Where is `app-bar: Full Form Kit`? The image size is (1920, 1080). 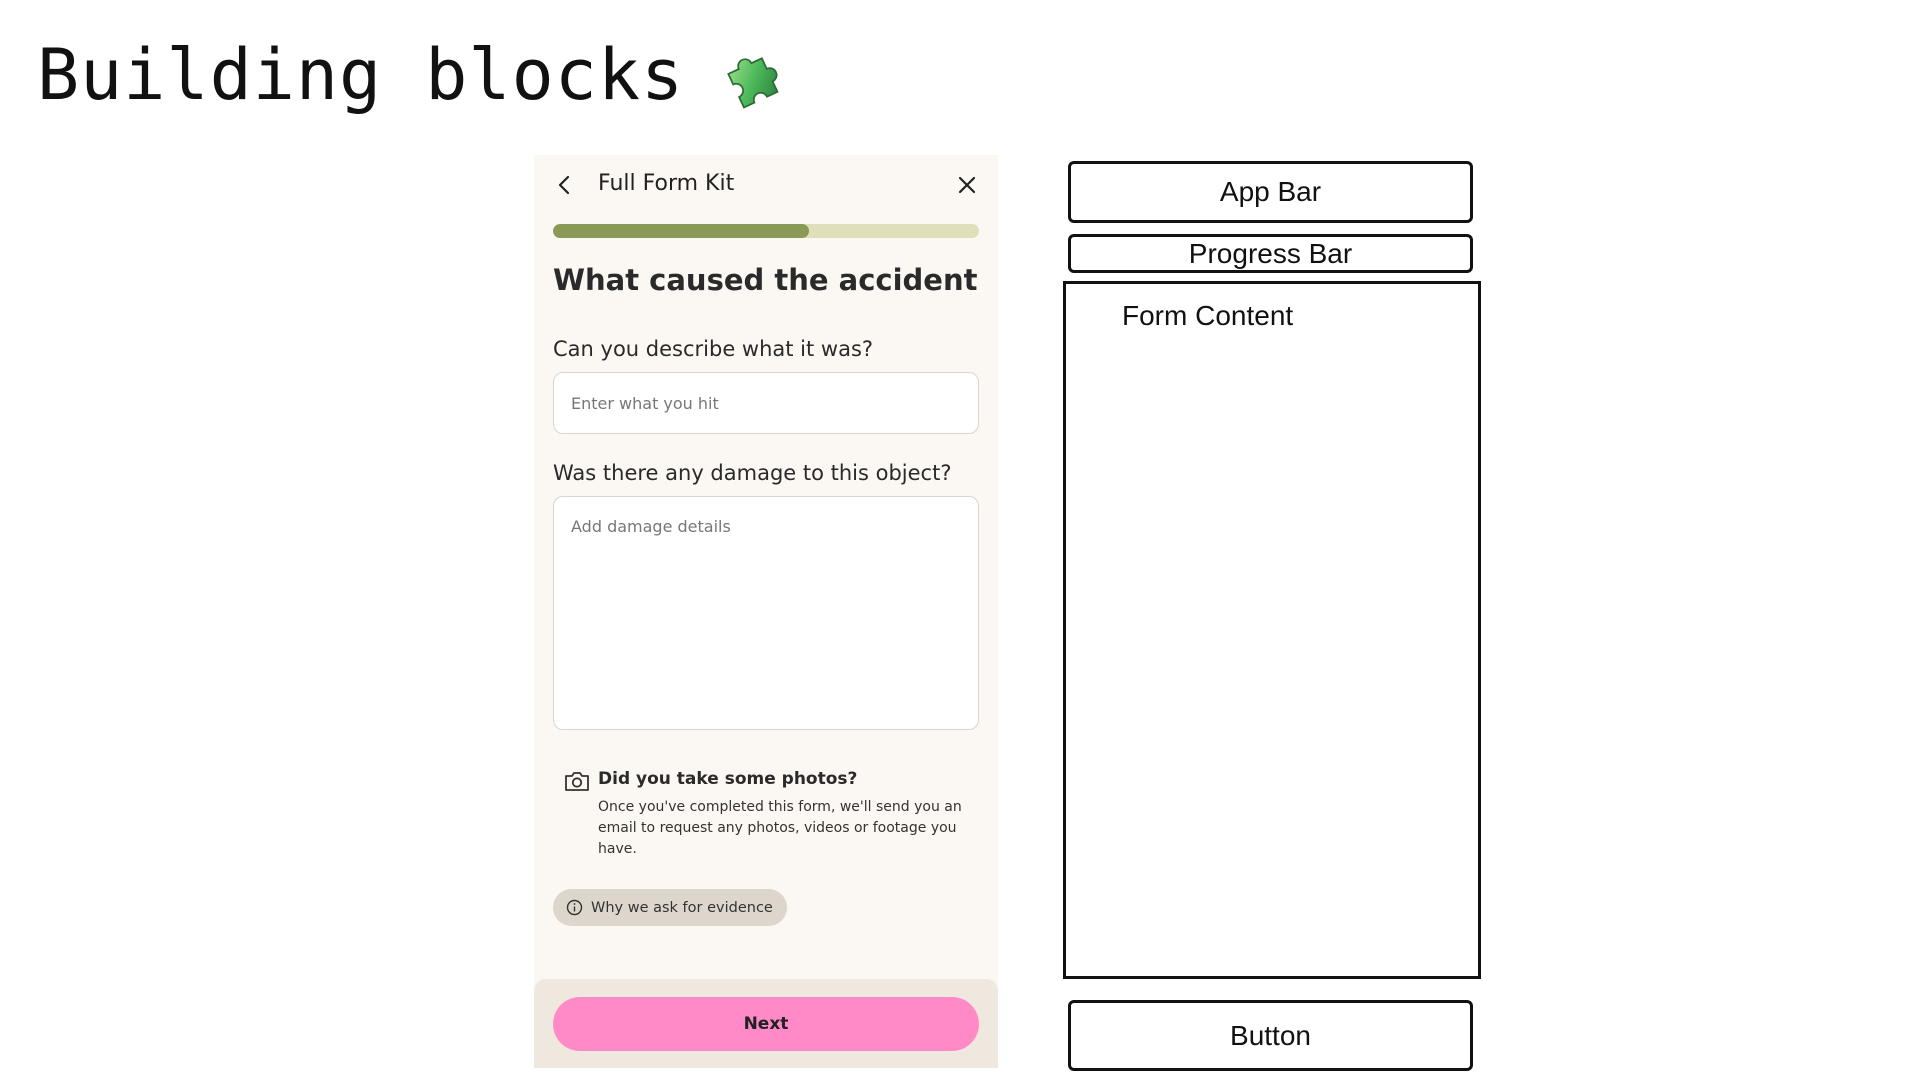 app-bar: Full Form Kit is located at coordinates (766, 185).